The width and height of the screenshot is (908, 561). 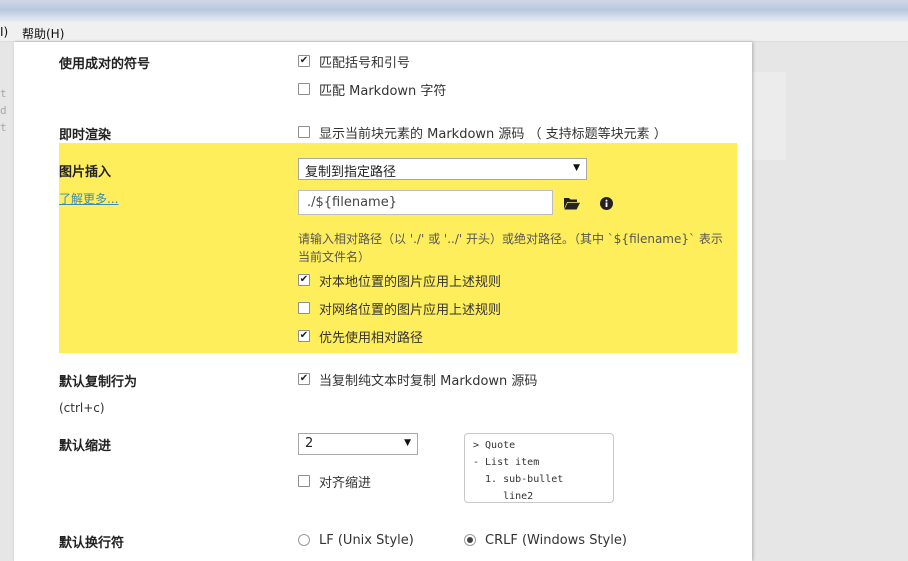 What do you see at coordinates (428, 381) in the screenshot?
I see `copy-markdown-label: 当复制纯文本时复制 Markdown 源码` at bounding box center [428, 381].